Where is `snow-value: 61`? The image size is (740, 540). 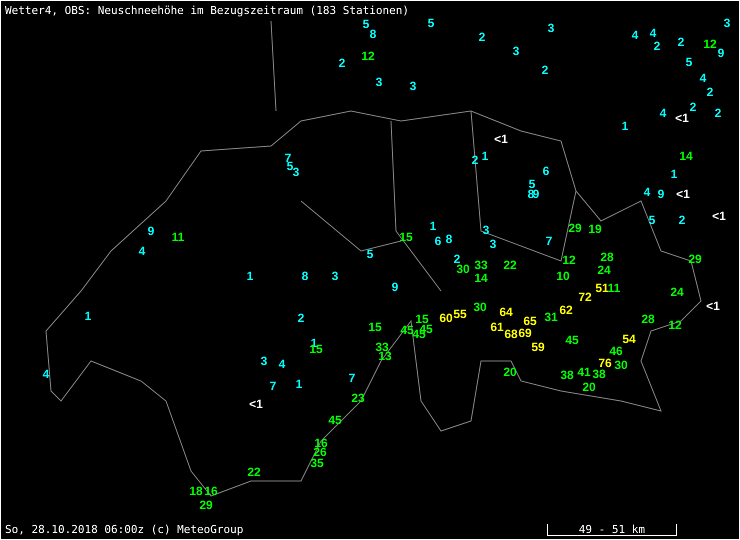
snow-value: 61 is located at coordinates (497, 327).